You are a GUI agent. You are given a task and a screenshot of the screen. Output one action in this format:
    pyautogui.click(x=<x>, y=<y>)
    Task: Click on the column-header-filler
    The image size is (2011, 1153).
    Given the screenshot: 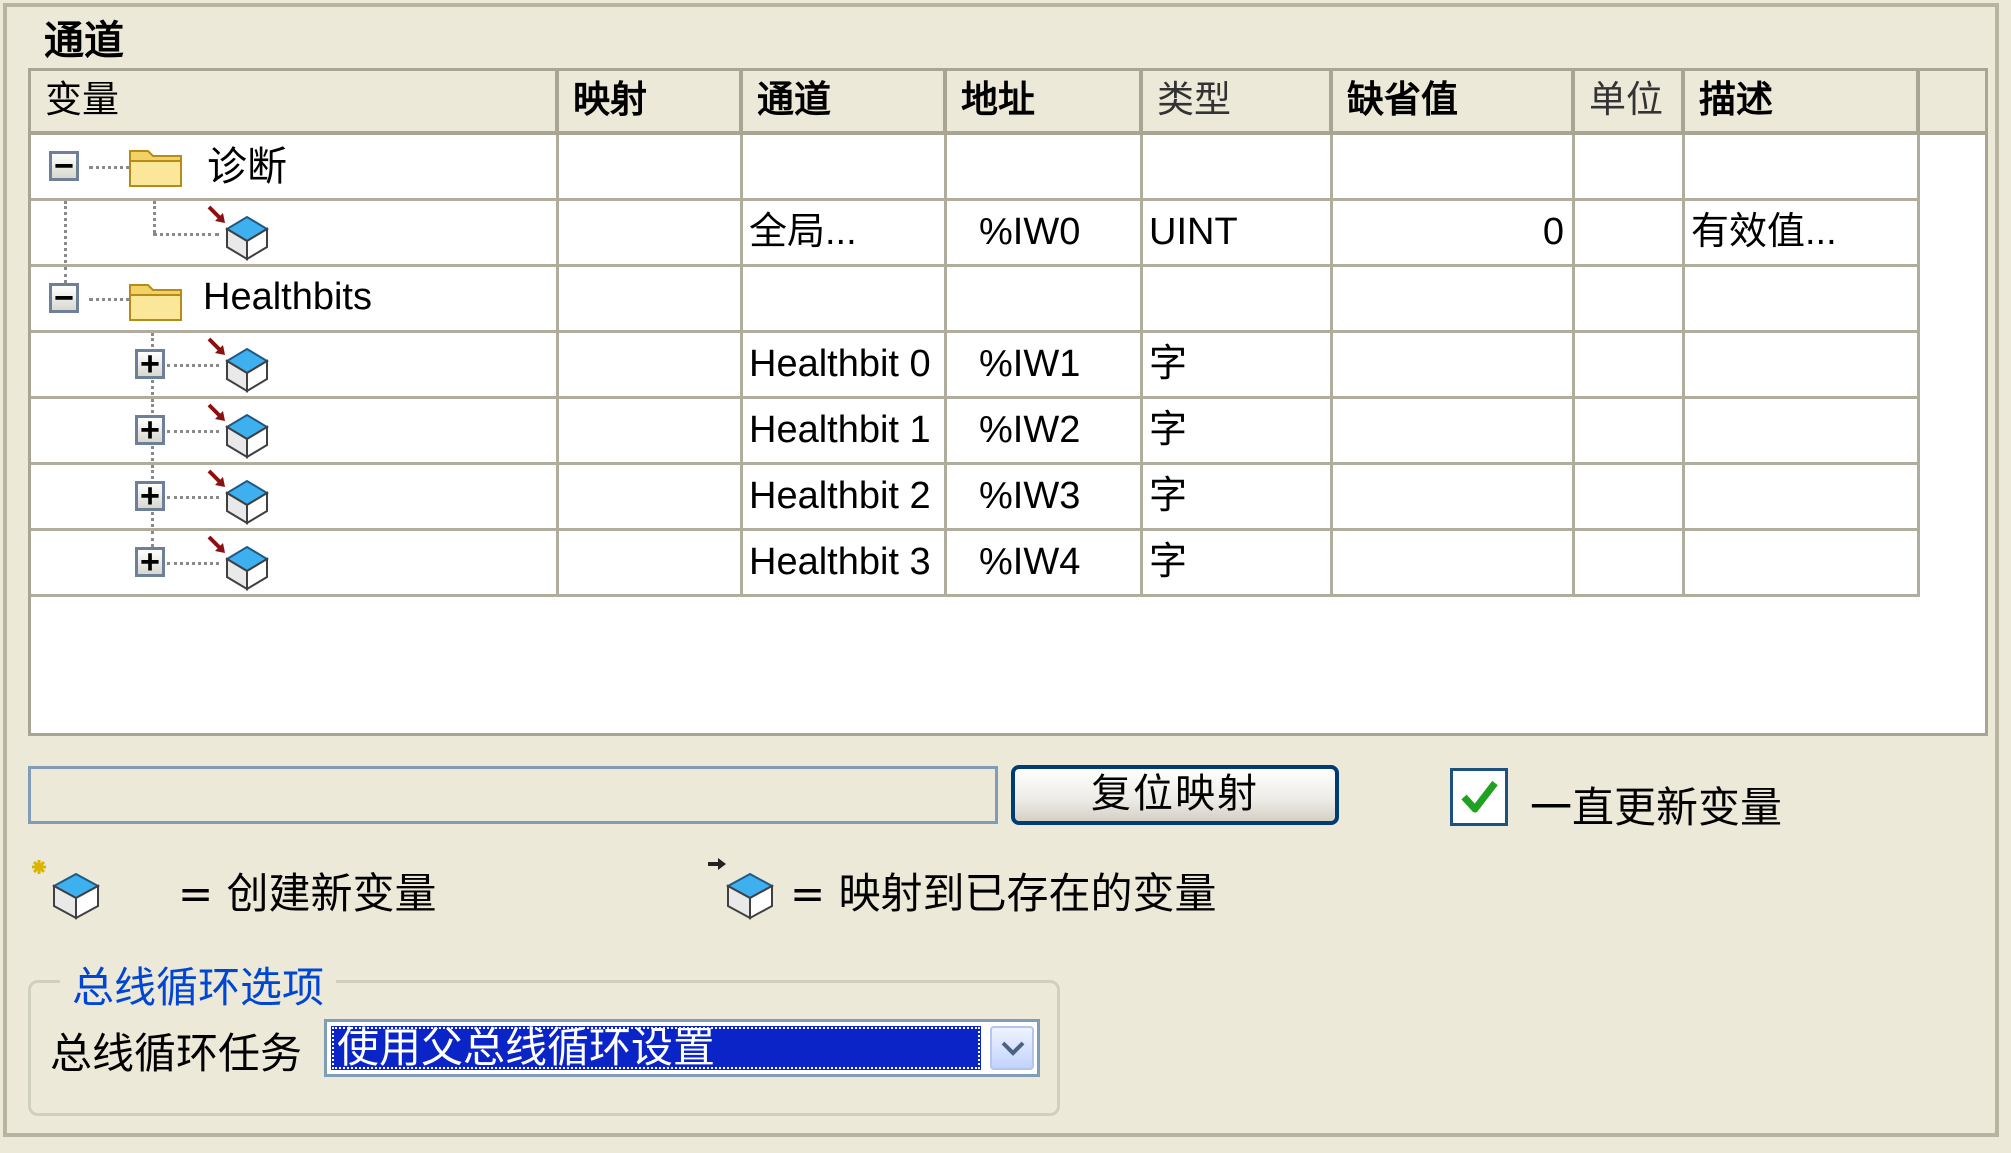 What is the action you would take?
    pyautogui.click(x=1952, y=101)
    